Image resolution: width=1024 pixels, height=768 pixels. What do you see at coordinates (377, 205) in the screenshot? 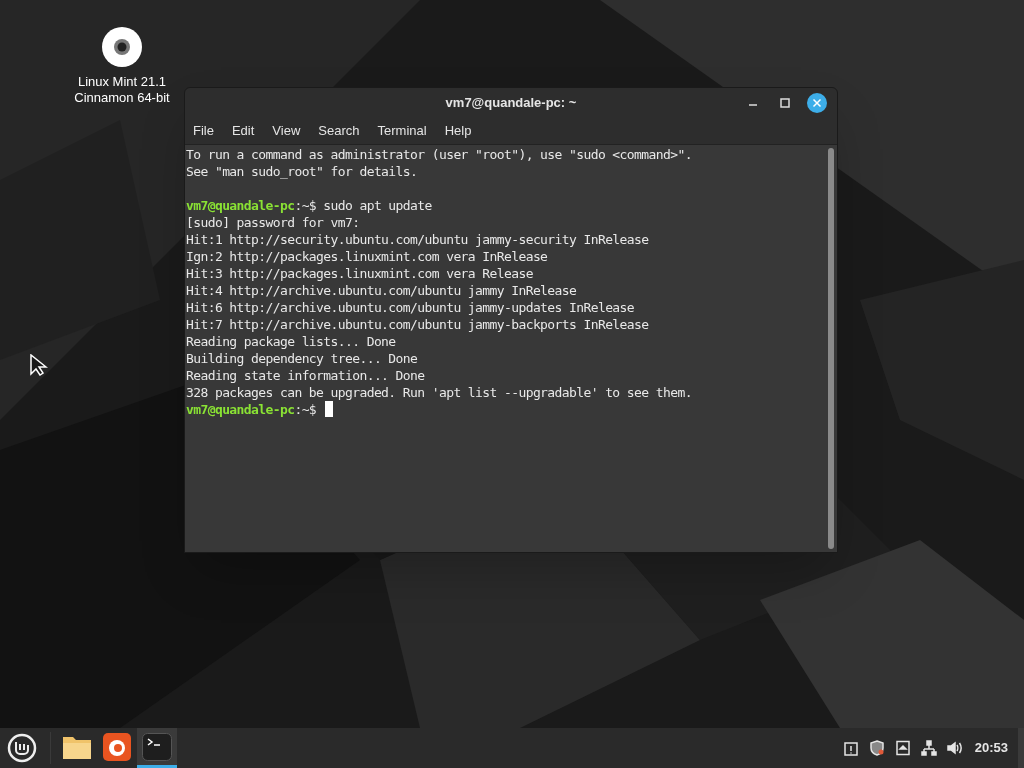
I see `command-text: sudo apt update` at bounding box center [377, 205].